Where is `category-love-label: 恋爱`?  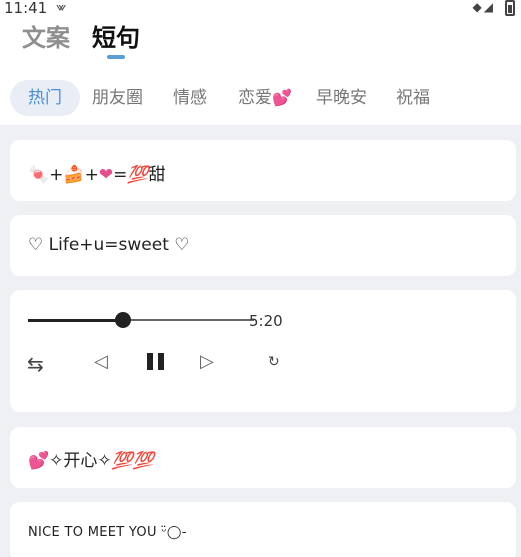 category-love-label: 恋爱 is located at coordinates (255, 98).